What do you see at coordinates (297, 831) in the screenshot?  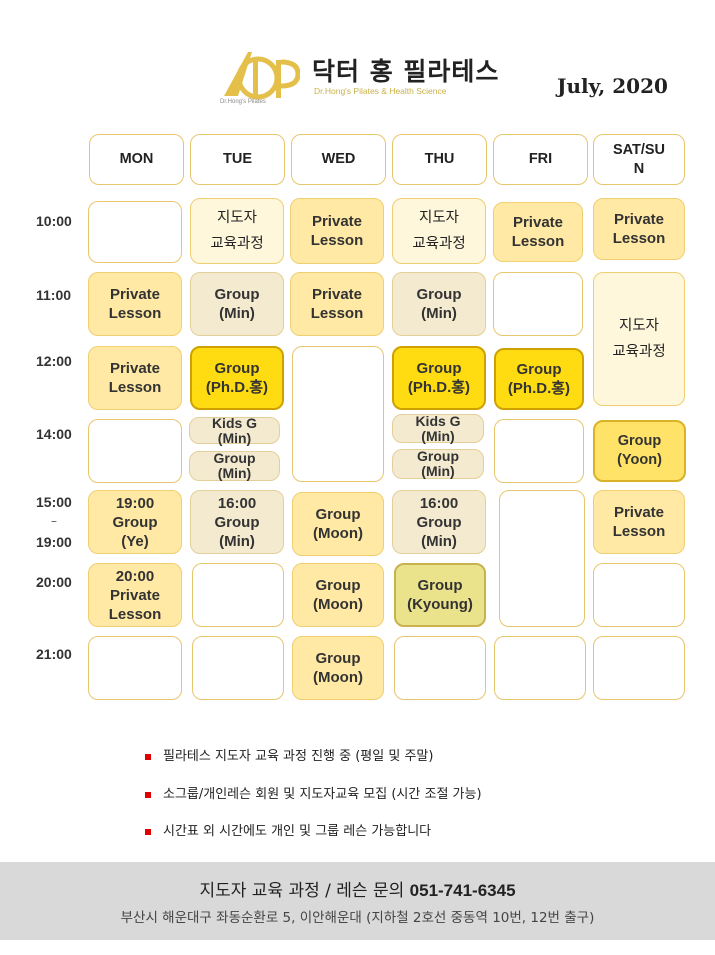 I see `note-text: 시간표 외 시간에도 개인 및 그룹 레슨 가능합니다` at bounding box center [297, 831].